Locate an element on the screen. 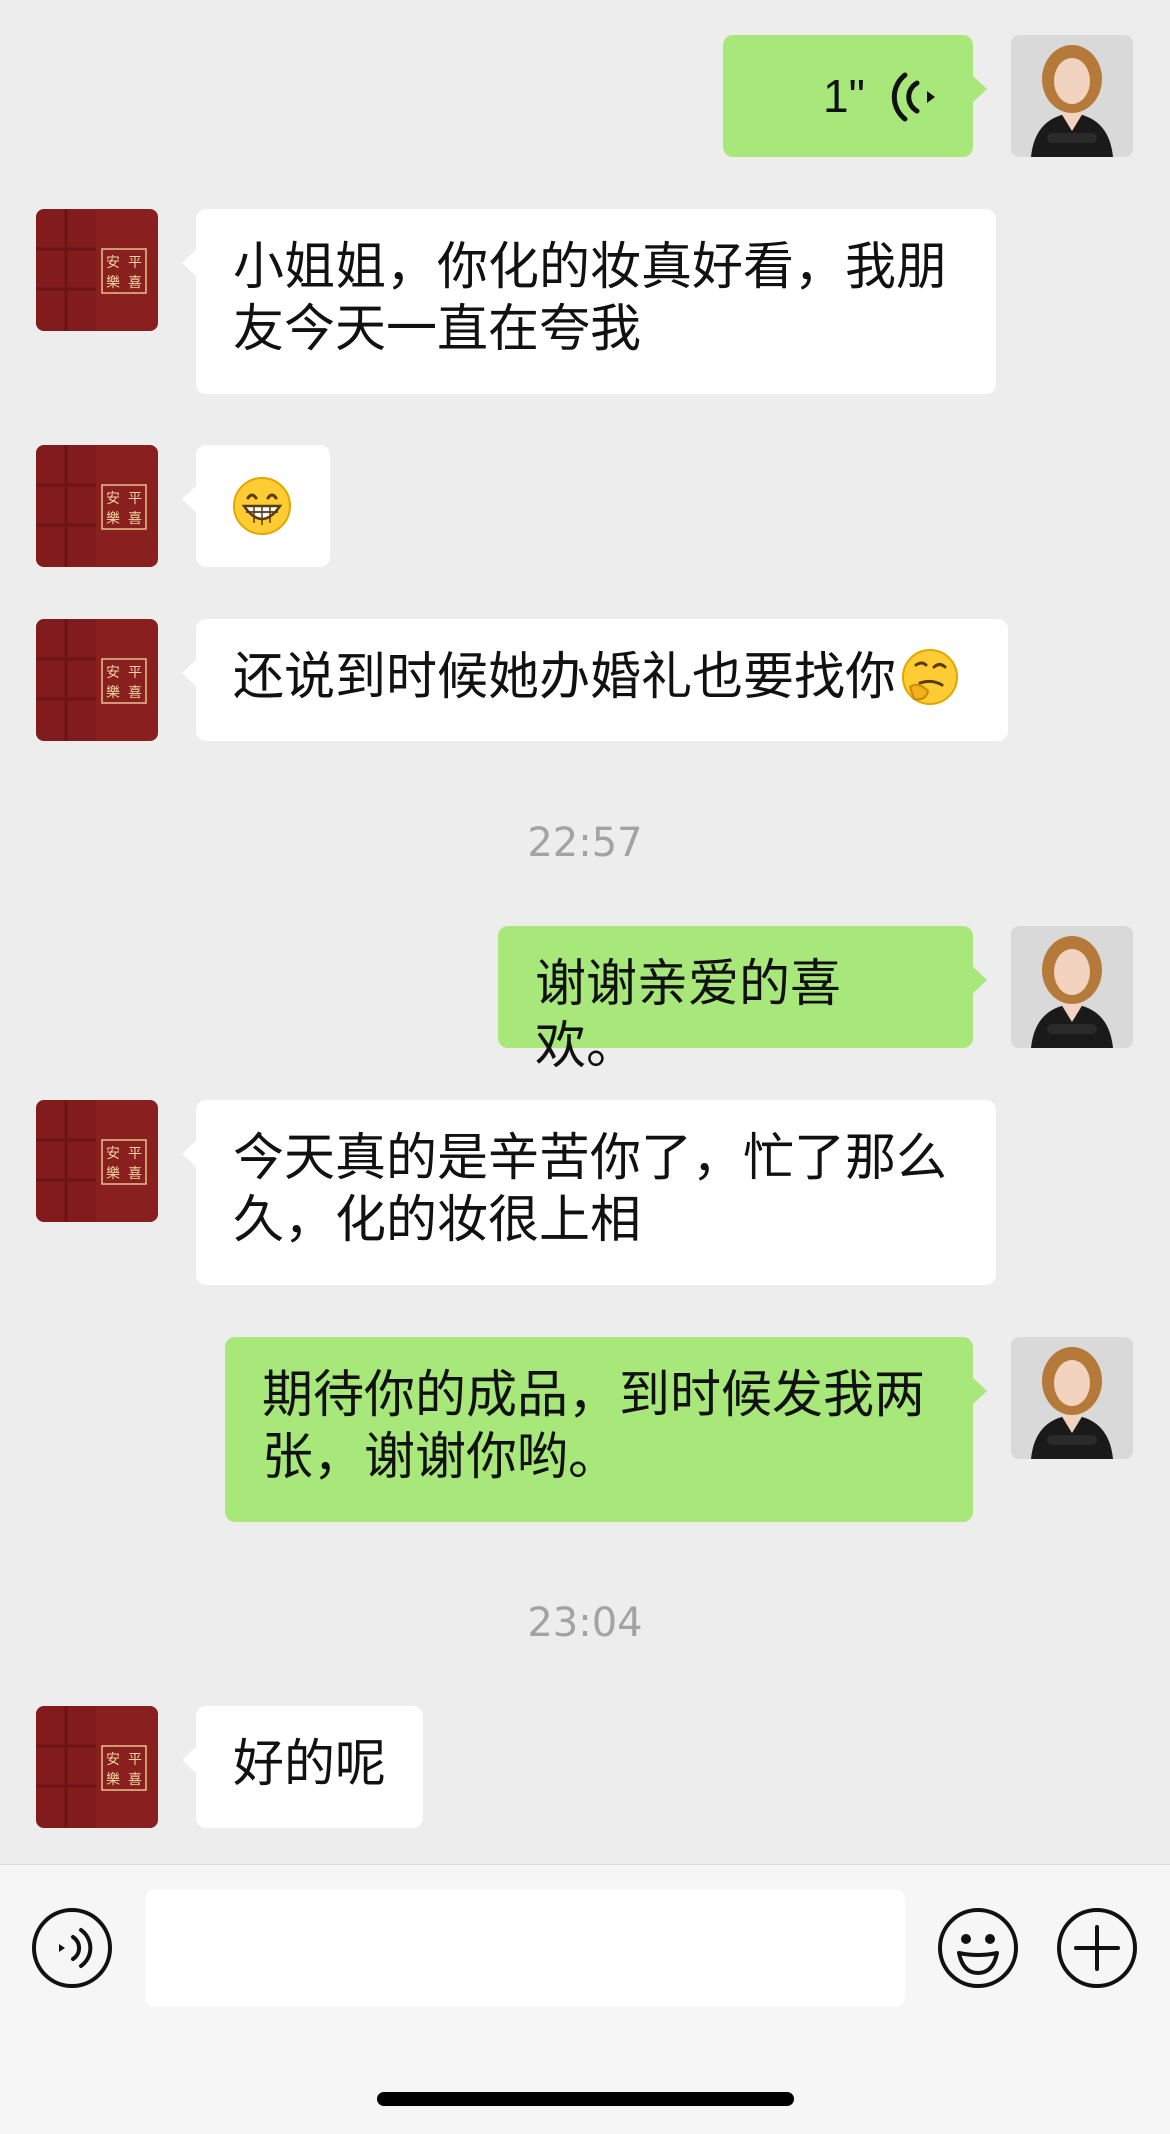  message-bubble: 还说到时候她办婚礼也要找你 is located at coordinates (595, 680).